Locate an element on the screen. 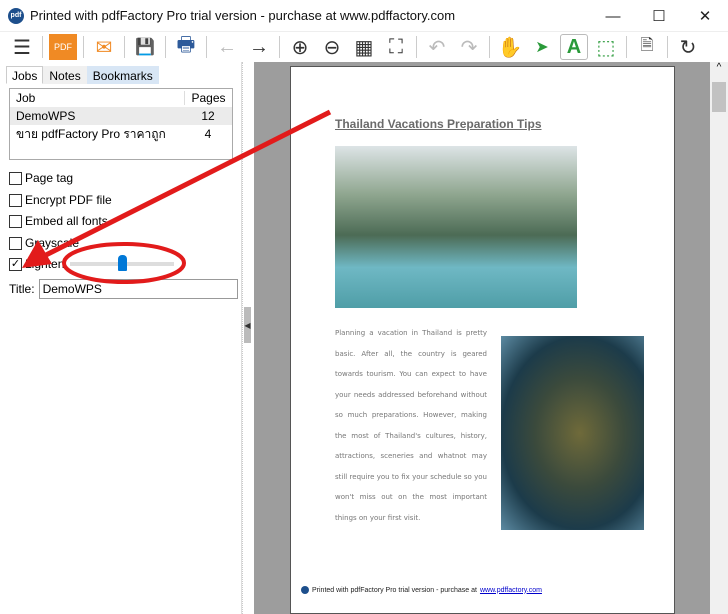  red-arrow is located at coordinates (185, 185).